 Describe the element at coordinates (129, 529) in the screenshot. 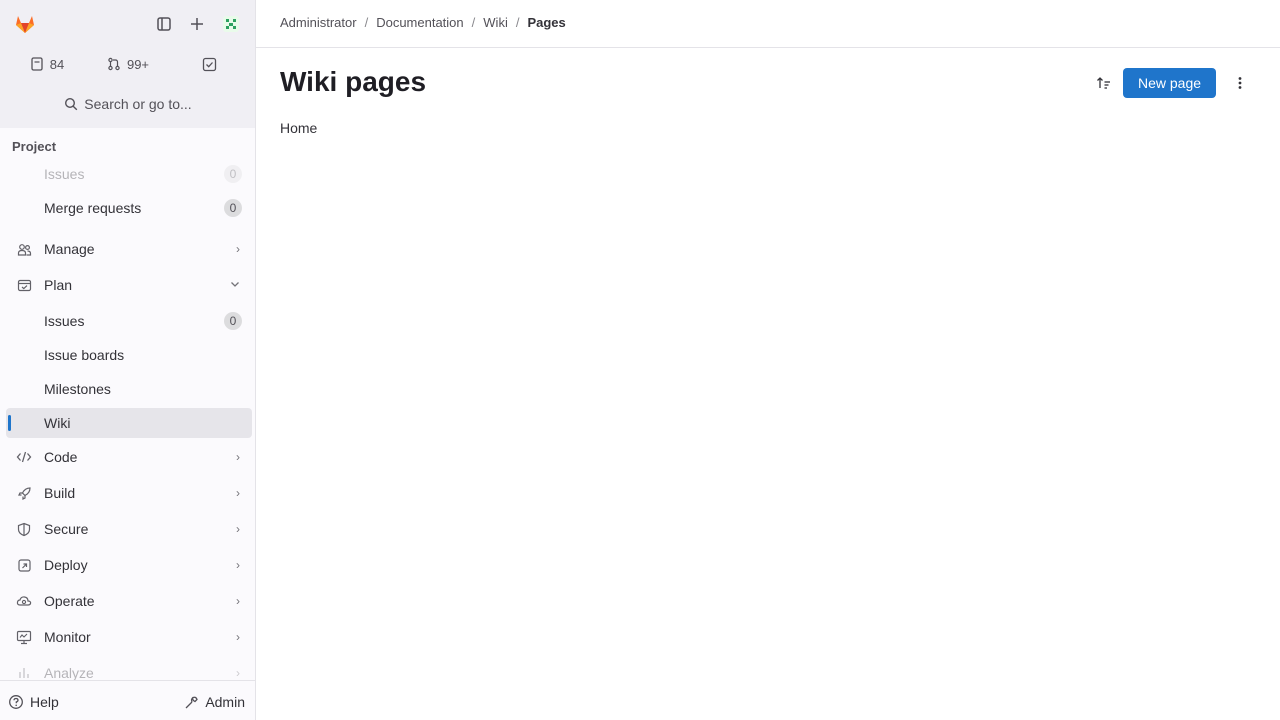

I see `sidebar-item-secure: Secure ›` at that location.